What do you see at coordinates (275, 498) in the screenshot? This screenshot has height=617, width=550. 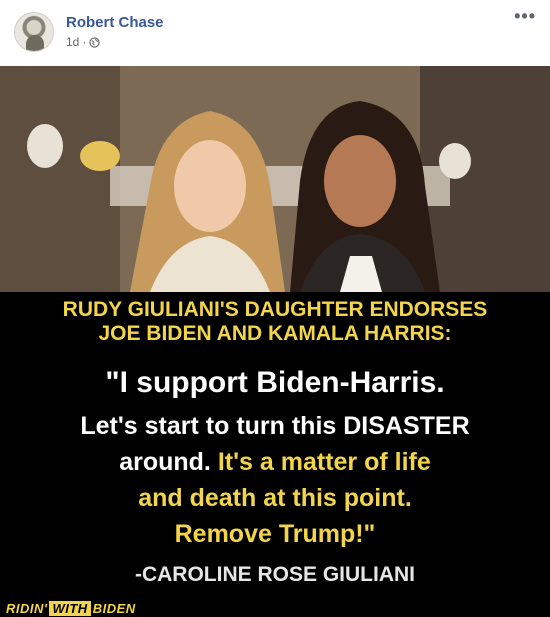 I see `quote-line-4: and death at this point.` at bounding box center [275, 498].